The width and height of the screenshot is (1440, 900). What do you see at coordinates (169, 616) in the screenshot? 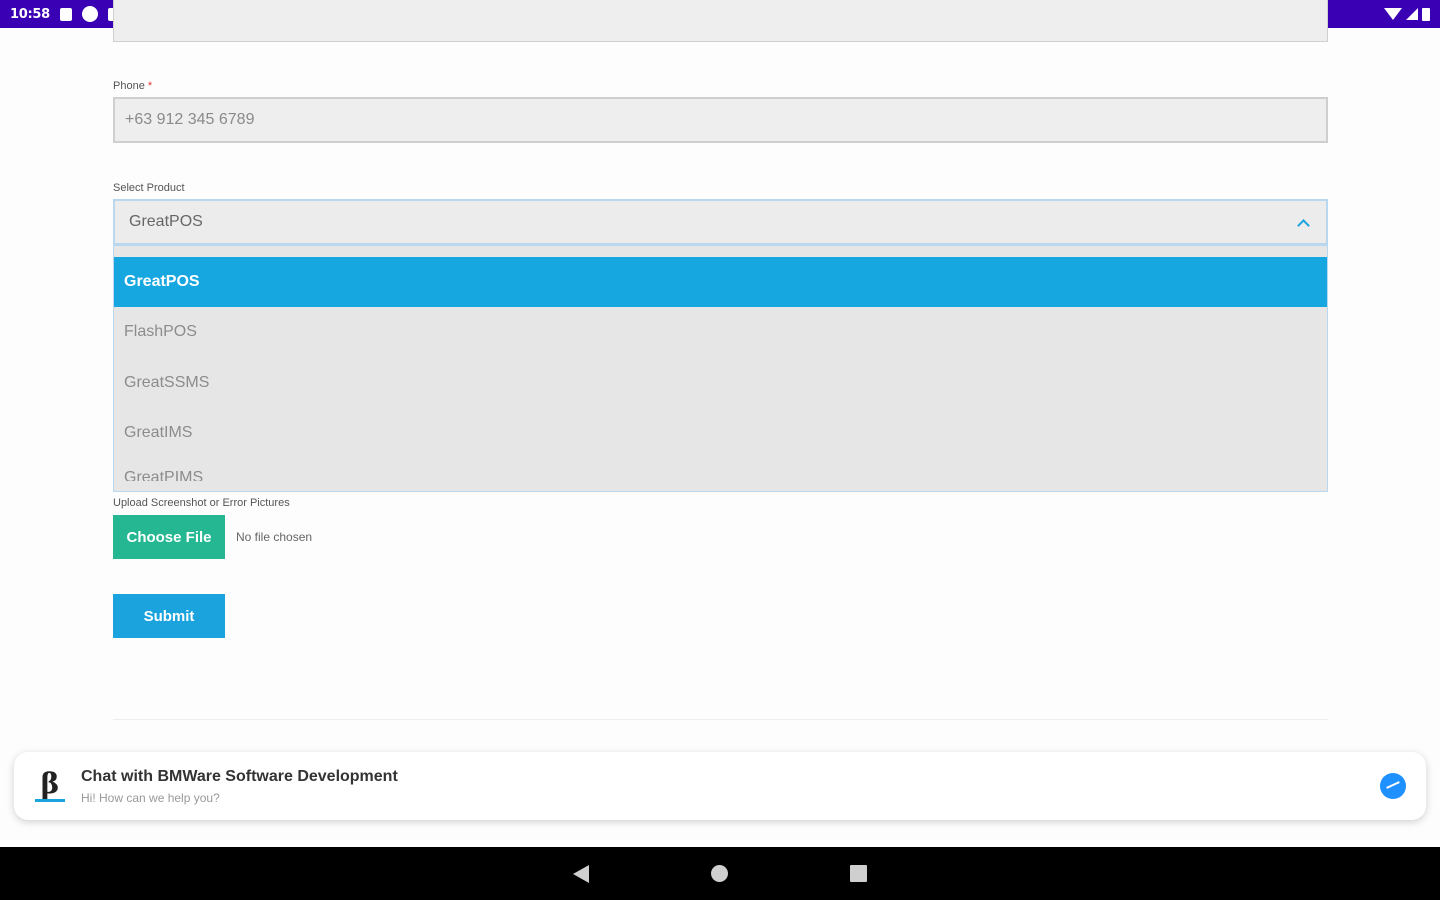
I see `submit-button: Submit` at bounding box center [169, 616].